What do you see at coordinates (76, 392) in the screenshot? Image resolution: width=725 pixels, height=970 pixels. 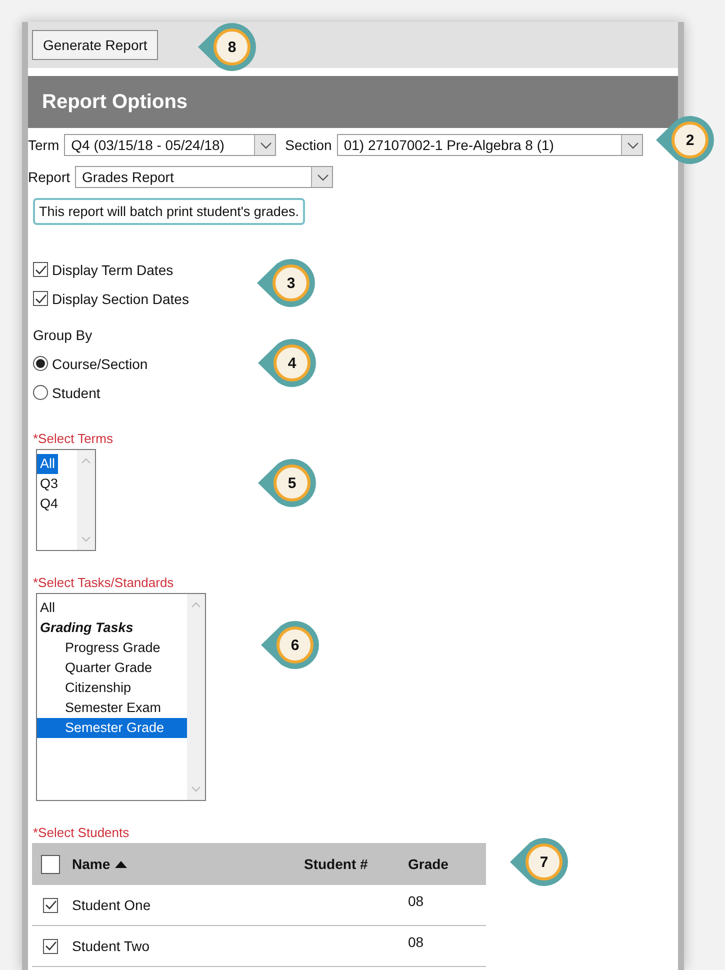 I see `radio-label: Student` at bounding box center [76, 392].